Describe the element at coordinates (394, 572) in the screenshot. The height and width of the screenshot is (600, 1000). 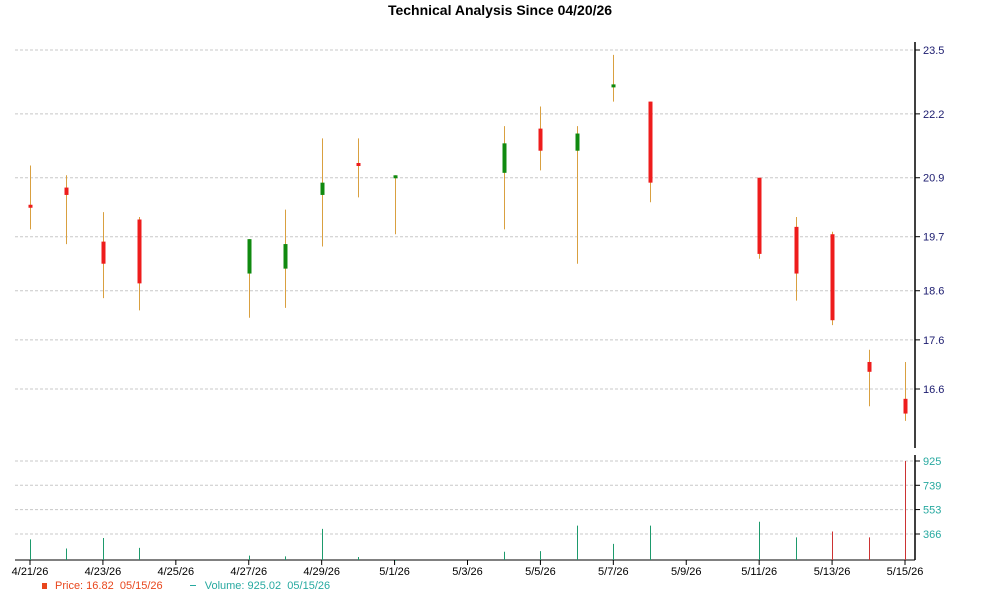
I see `date-tick-label: 5/1/26` at that location.